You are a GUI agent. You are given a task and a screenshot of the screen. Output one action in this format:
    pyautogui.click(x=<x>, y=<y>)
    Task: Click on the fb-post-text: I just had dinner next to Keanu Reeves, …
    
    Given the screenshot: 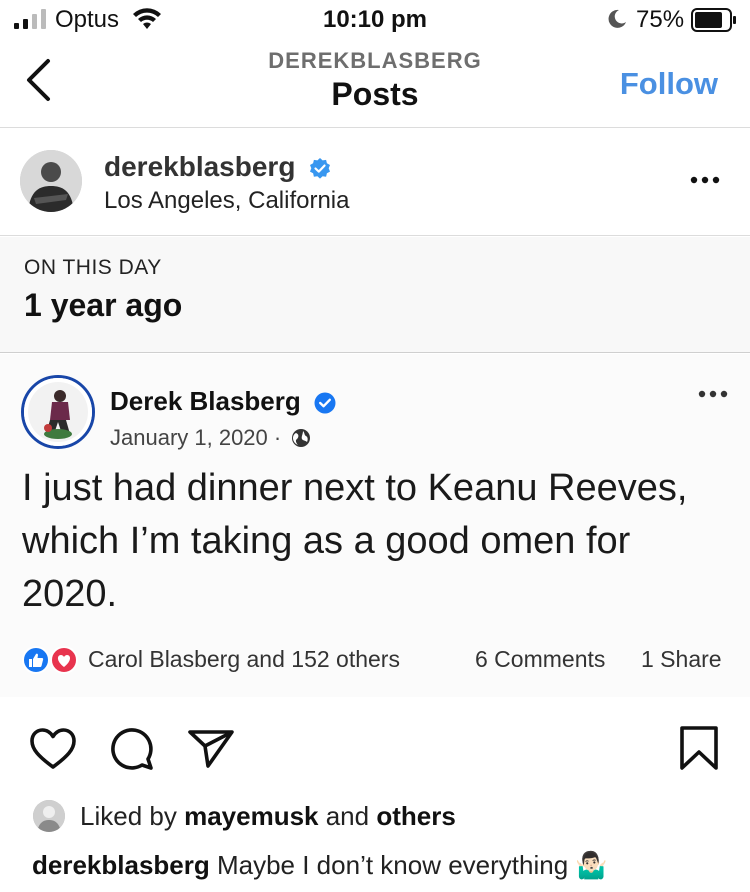 What is the action you would take?
    pyautogui.click(x=355, y=541)
    